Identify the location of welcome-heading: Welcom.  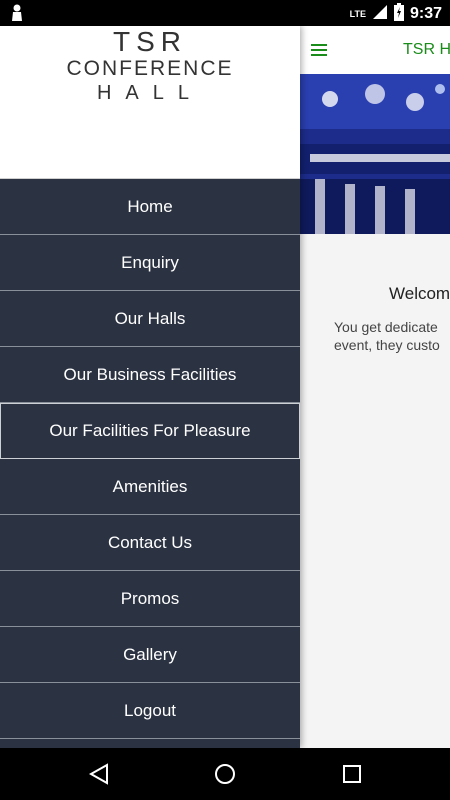
(419, 293).